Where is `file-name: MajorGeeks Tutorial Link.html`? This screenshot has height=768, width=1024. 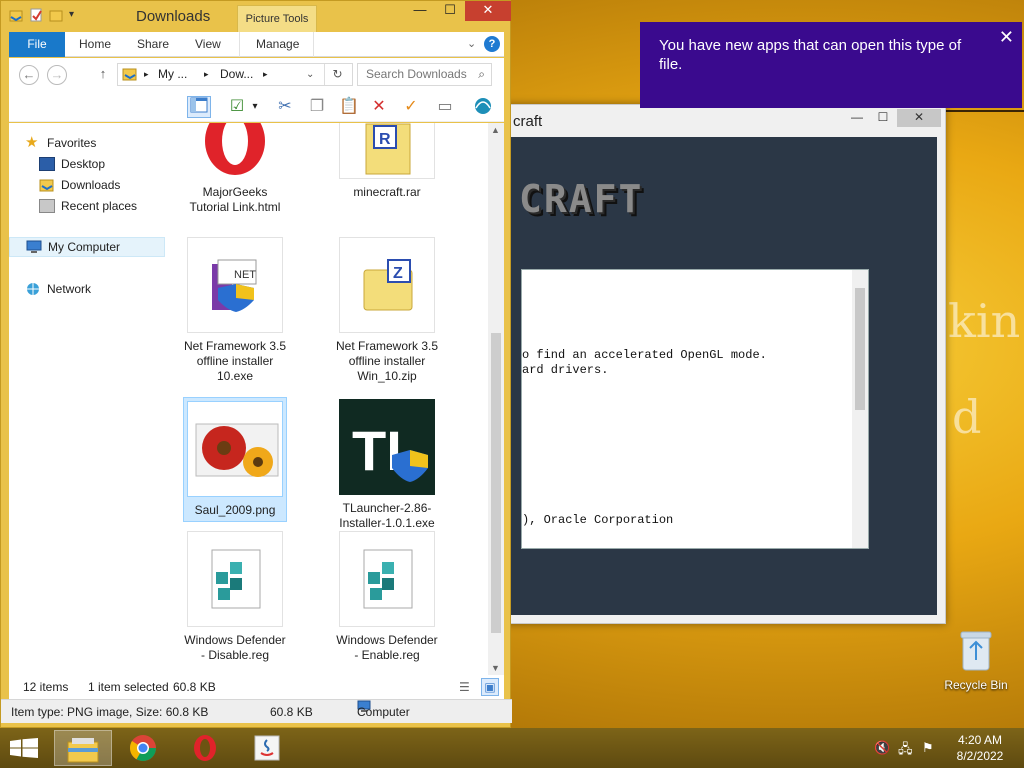 file-name: MajorGeeks Tutorial Link.html is located at coordinates (235, 199).